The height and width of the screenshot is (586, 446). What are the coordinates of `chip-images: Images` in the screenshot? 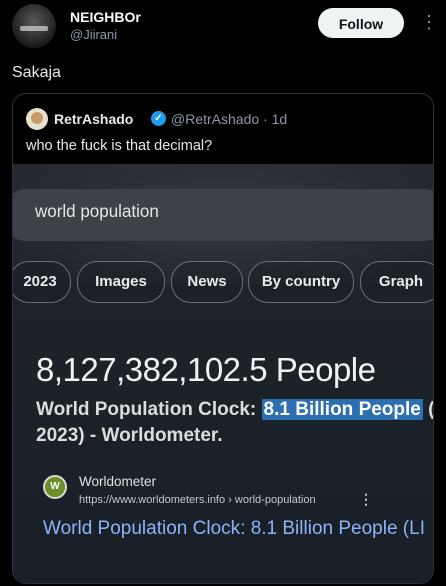 It's located at (121, 282).